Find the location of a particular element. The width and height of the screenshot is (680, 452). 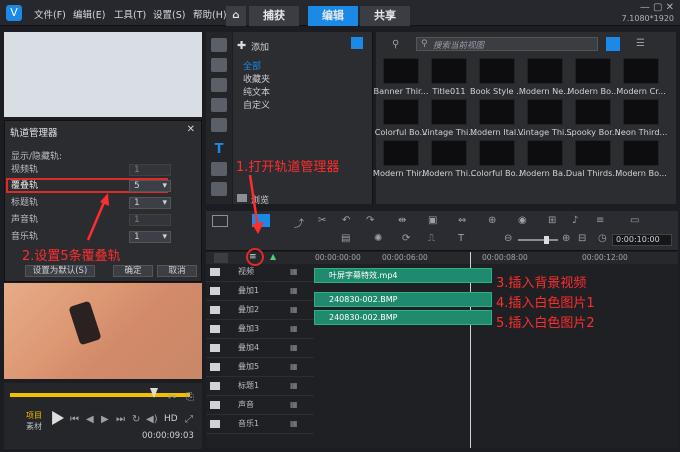

text-track-icon: T is located at coordinates (461, 238).